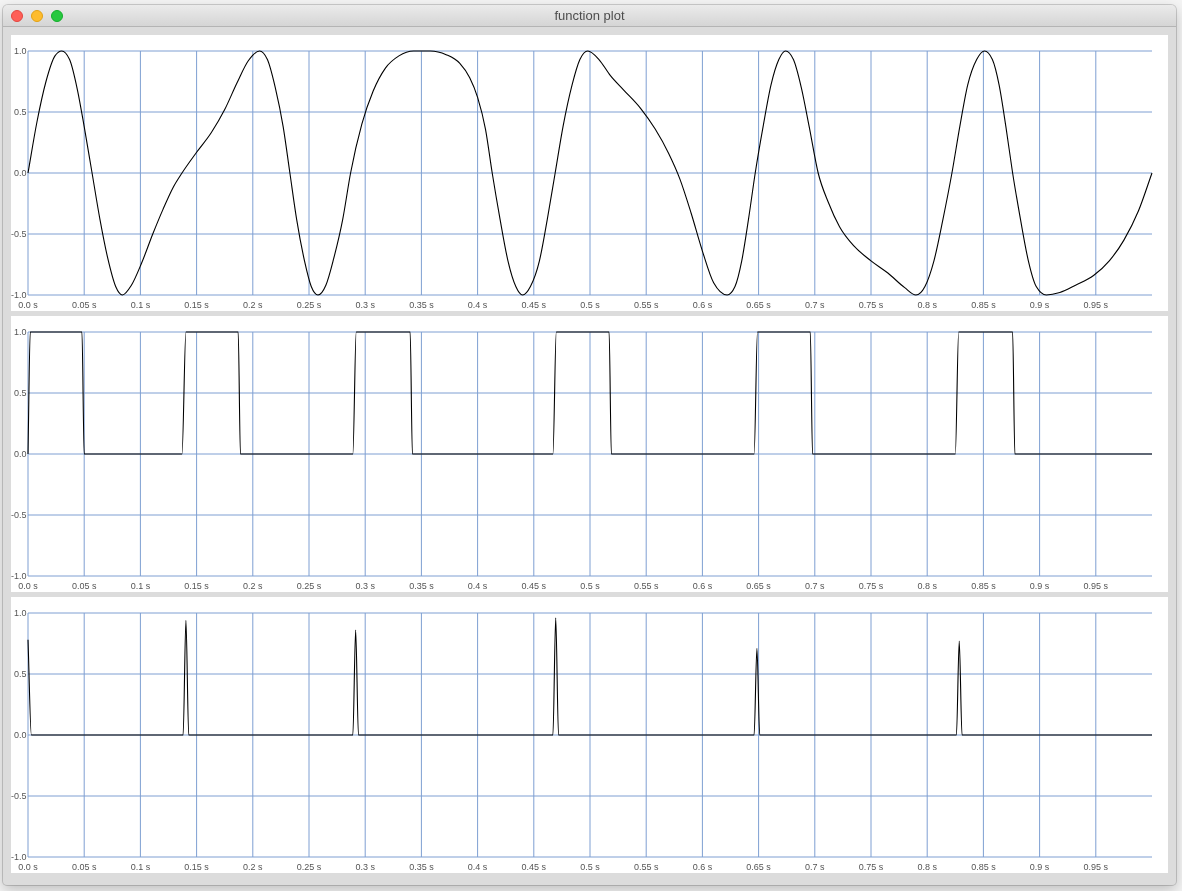  Describe the element at coordinates (57, 15) in the screenshot. I see `zoom-button` at that location.